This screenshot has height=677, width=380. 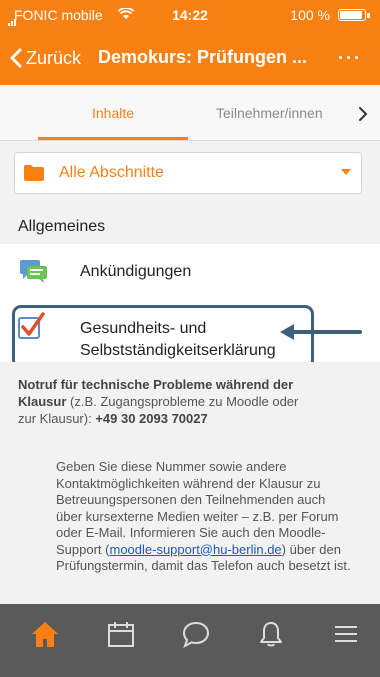 What do you see at coordinates (33, 271) in the screenshot?
I see `forum-icon` at bounding box center [33, 271].